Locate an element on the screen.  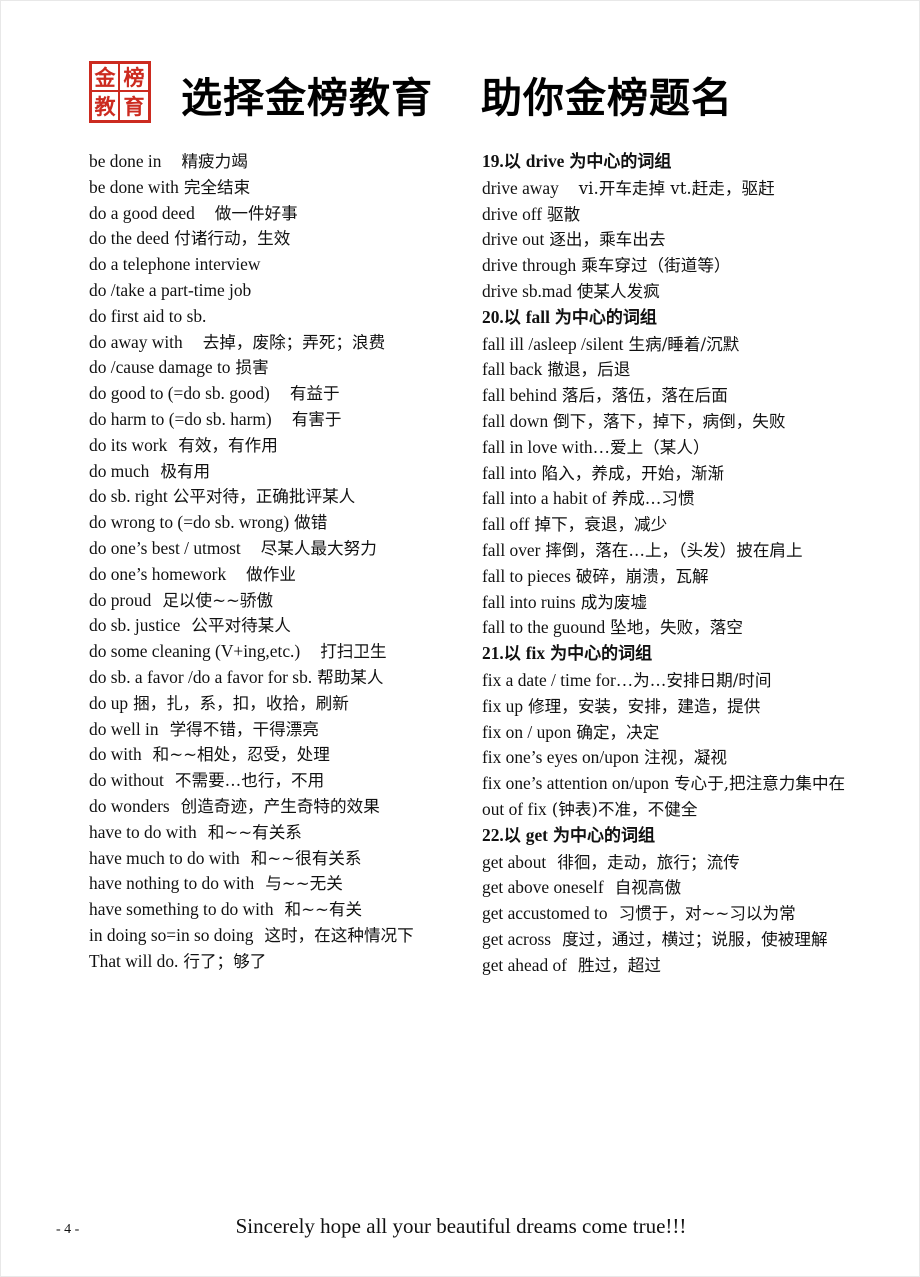
title-main-text: 选择金榜教育 is located at coordinates (307, 97).